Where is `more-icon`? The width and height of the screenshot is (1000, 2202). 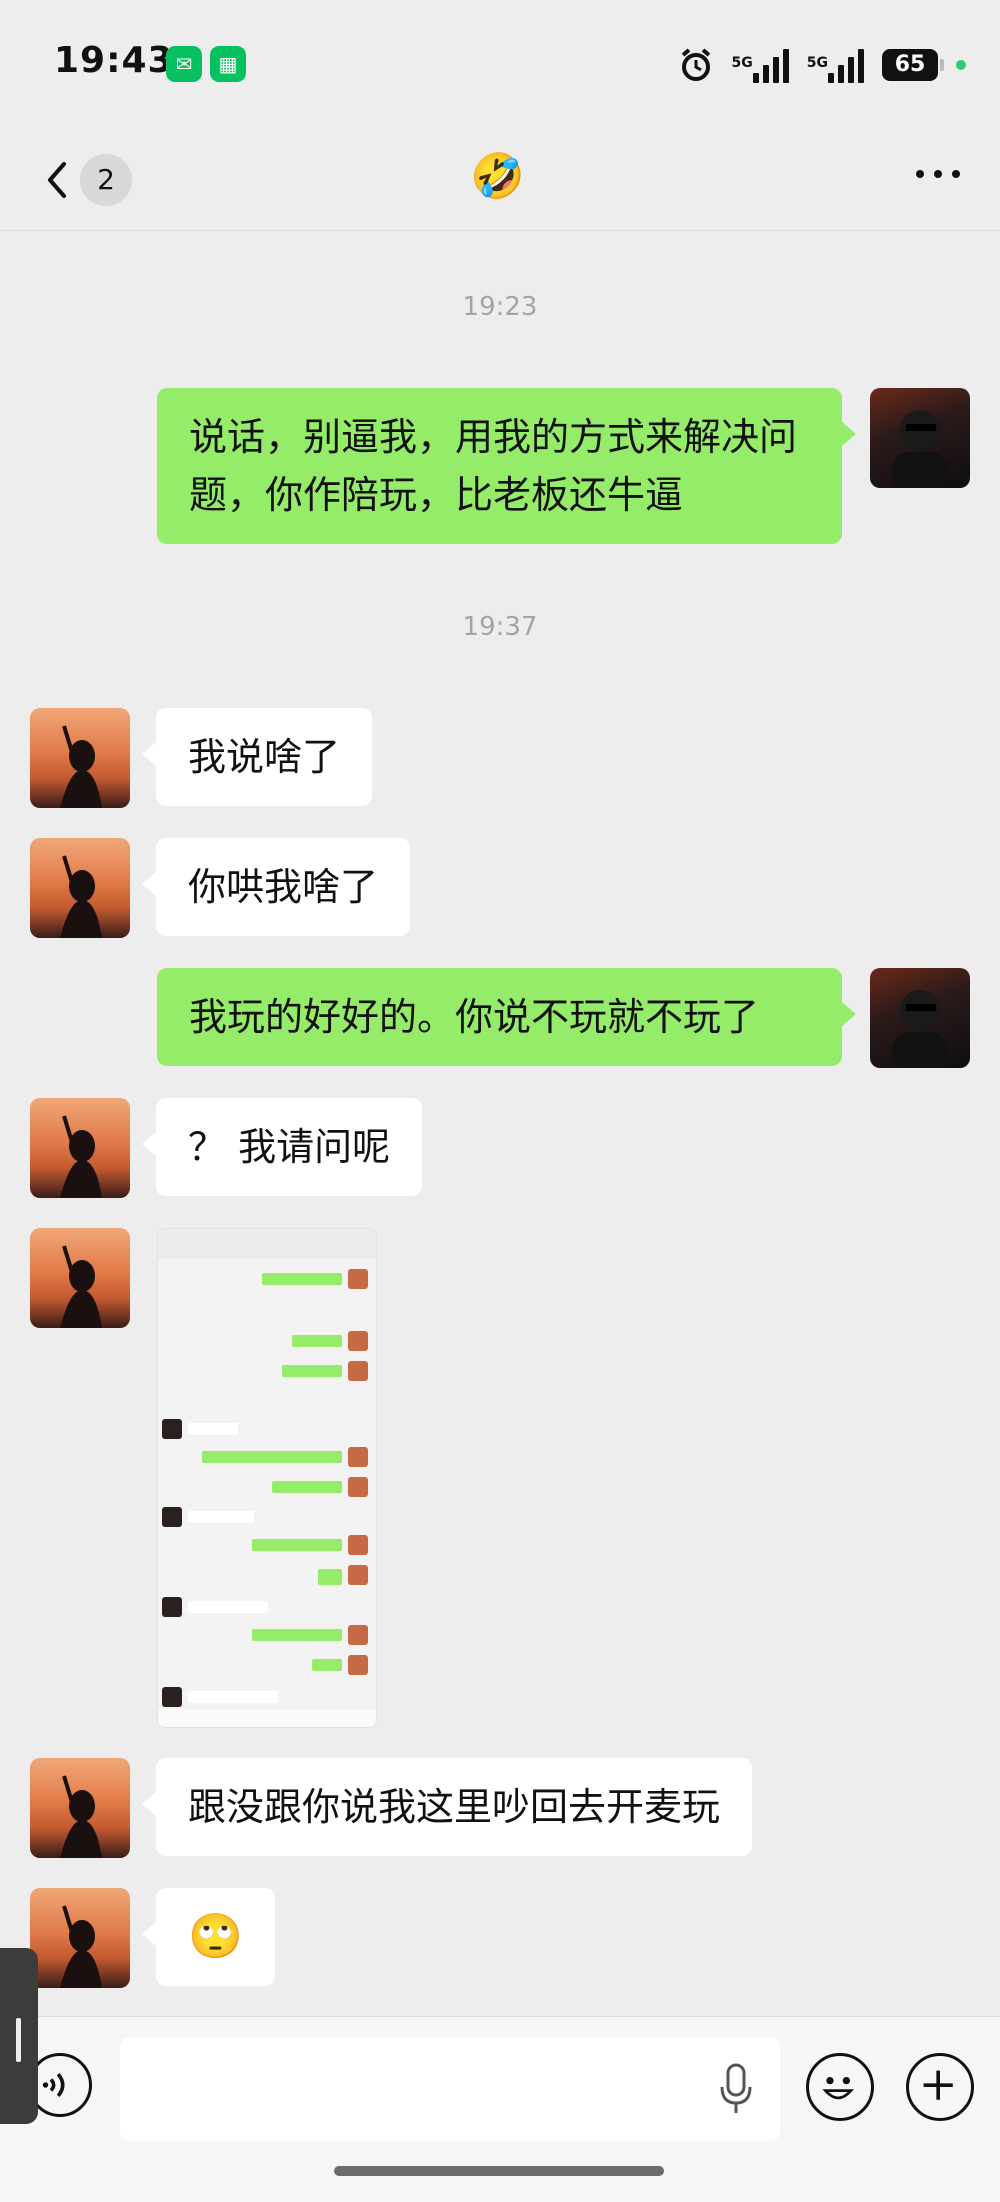 more-icon is located at coordinates (938, 174).